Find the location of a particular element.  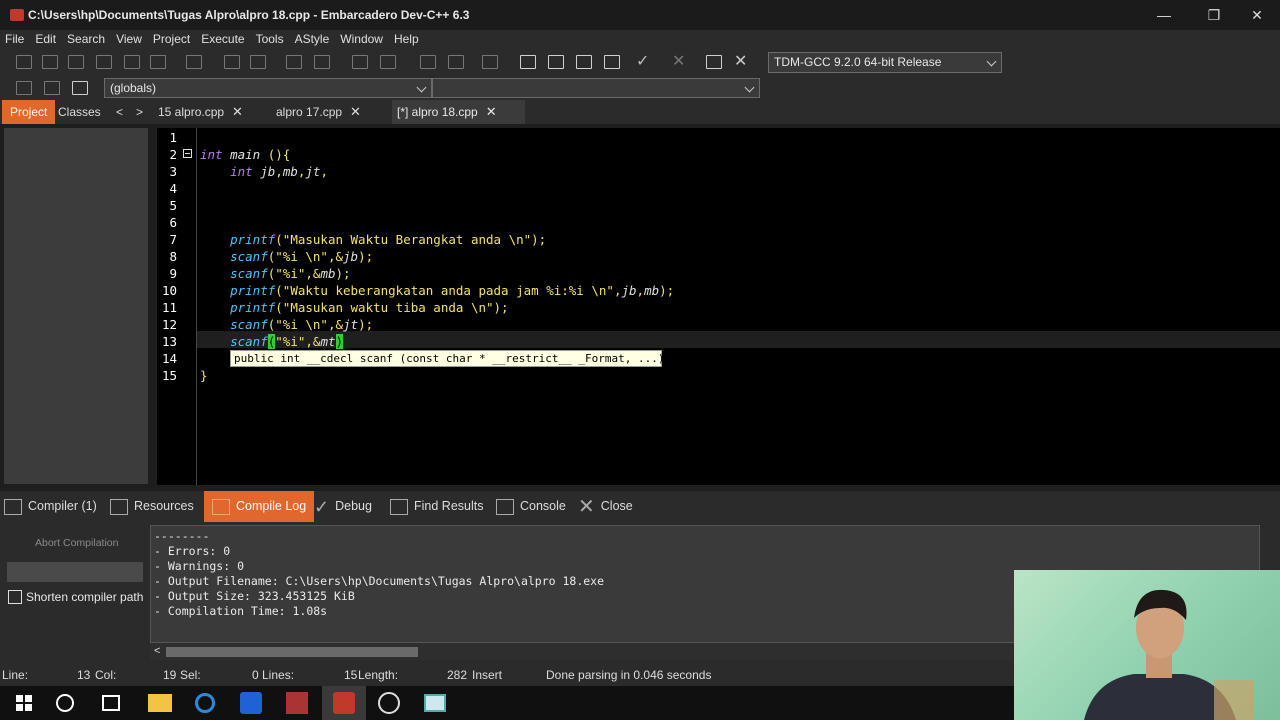

project-panel is located at coordinates (76, 306).